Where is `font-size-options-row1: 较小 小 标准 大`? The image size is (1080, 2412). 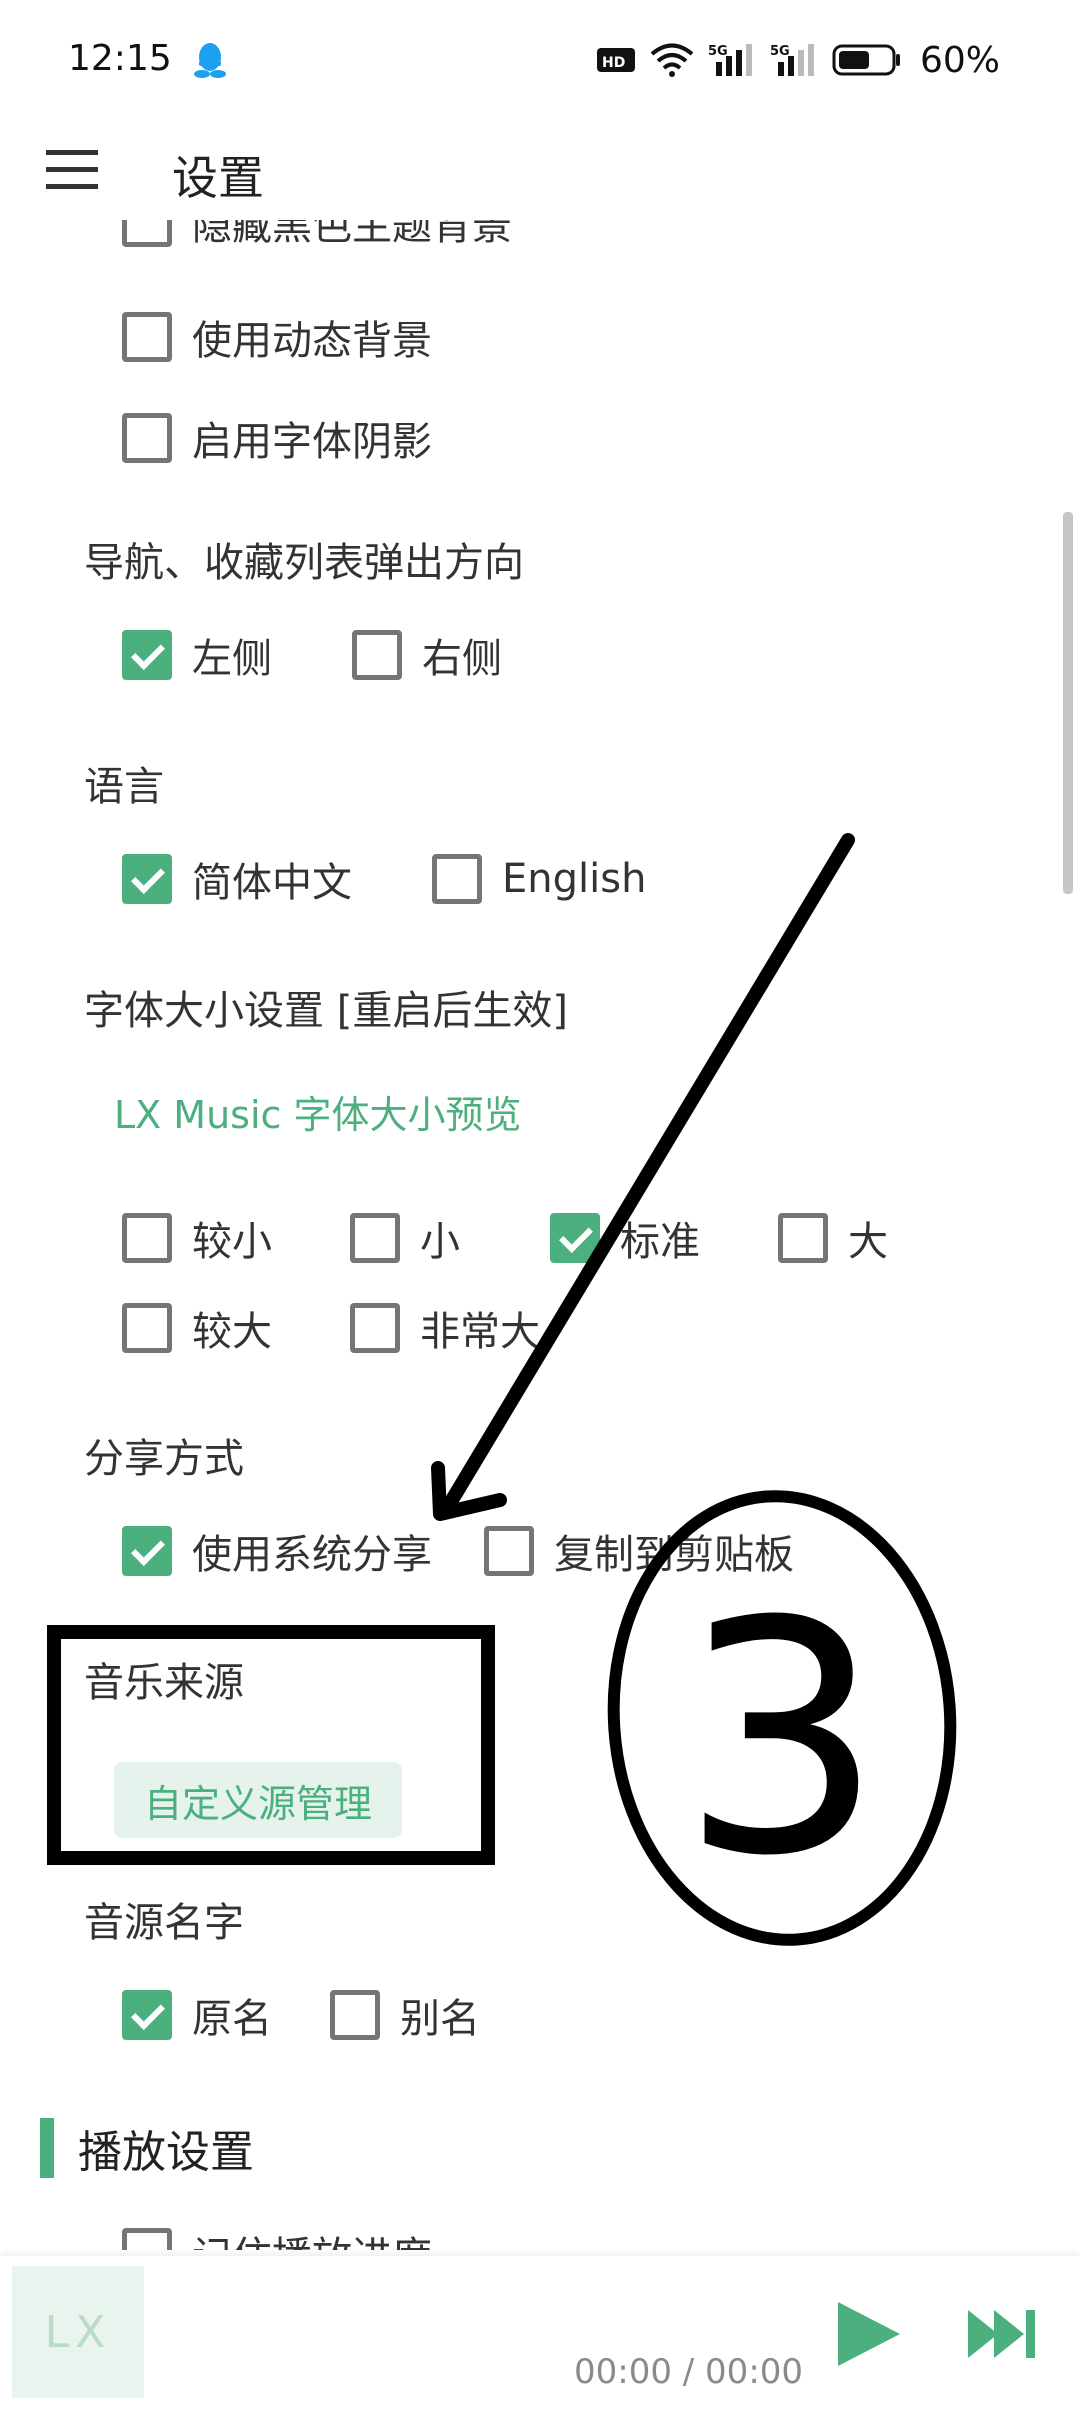 font-size-options-row1: 较小 小 标准 大 is located at coordinates (525, 1238).